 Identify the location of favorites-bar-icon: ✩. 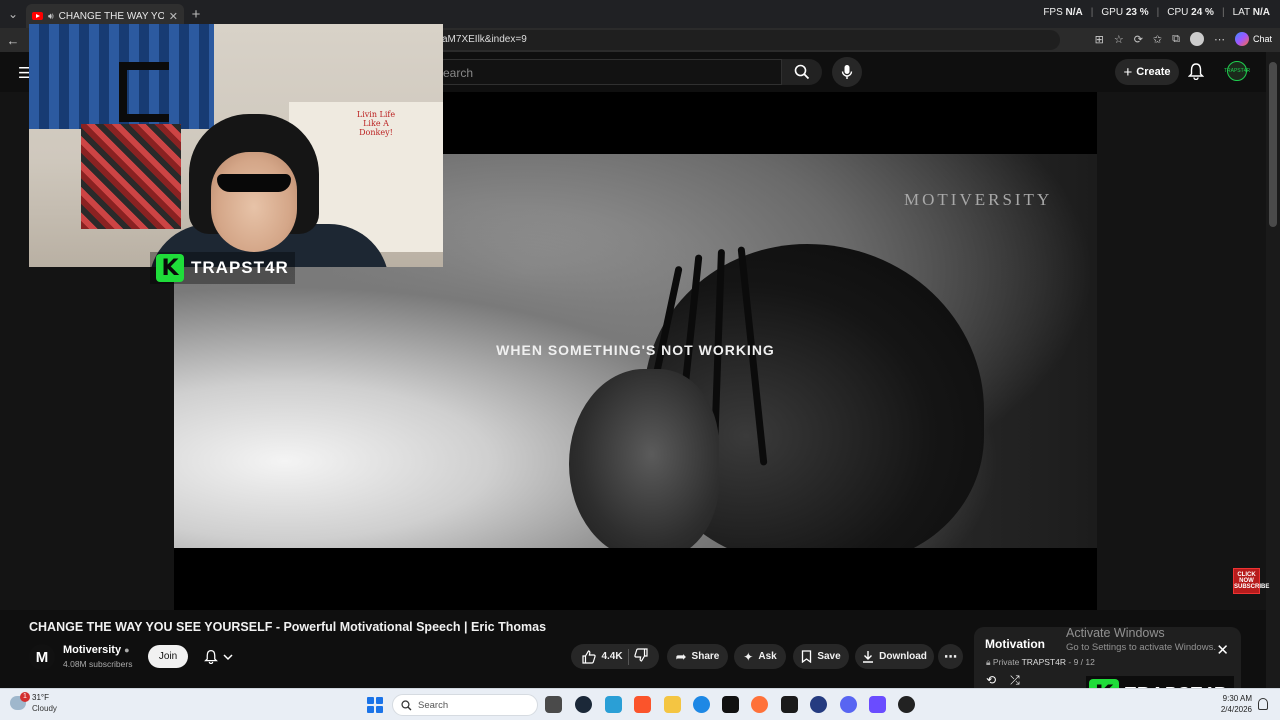
(1157, 39).